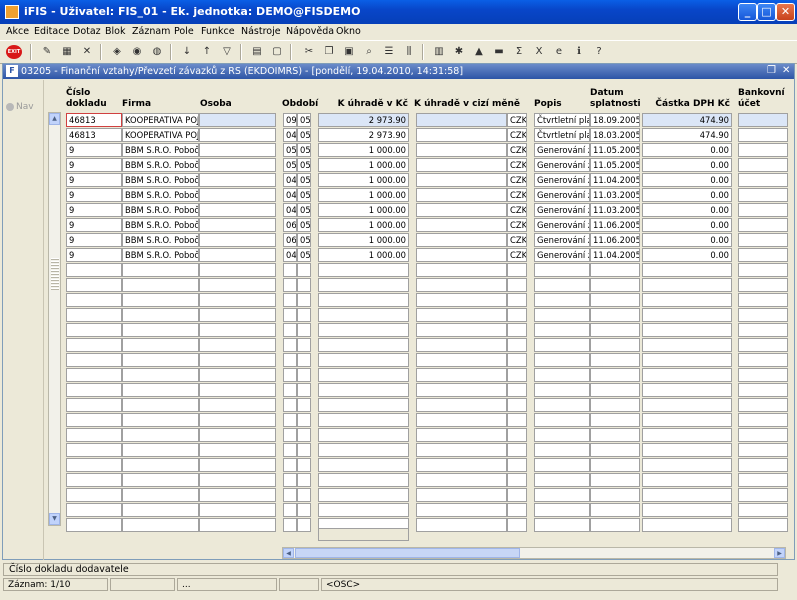 This screenshot has width=797, height=600. I want to click on preview-icon: ▢, so click(277, 51).